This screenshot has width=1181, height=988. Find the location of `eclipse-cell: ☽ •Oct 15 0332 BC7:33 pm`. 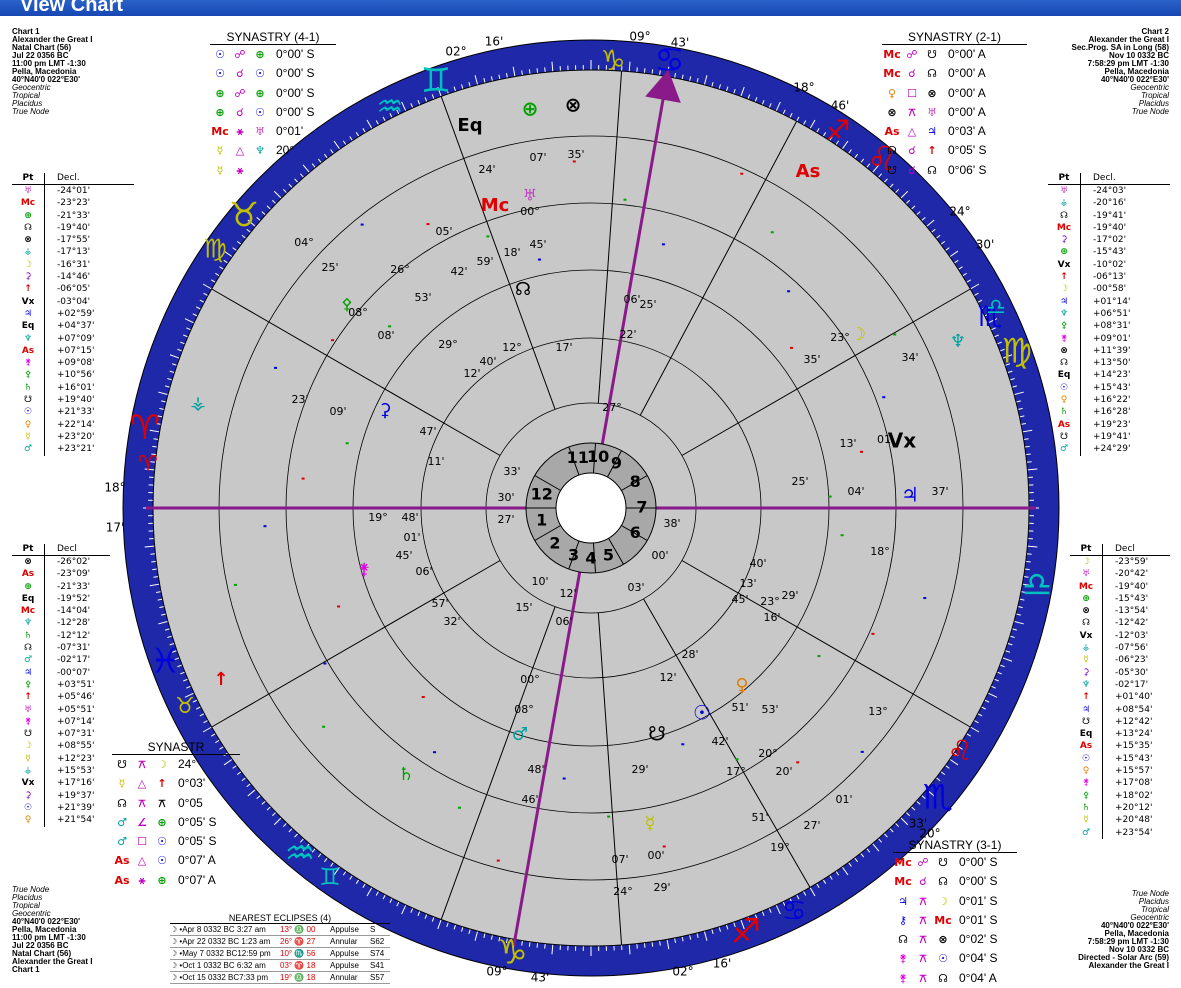

eclipse-cell: ☽ •Oct 15 0332 BC7:33 pm is located at coordinates (225, 977).